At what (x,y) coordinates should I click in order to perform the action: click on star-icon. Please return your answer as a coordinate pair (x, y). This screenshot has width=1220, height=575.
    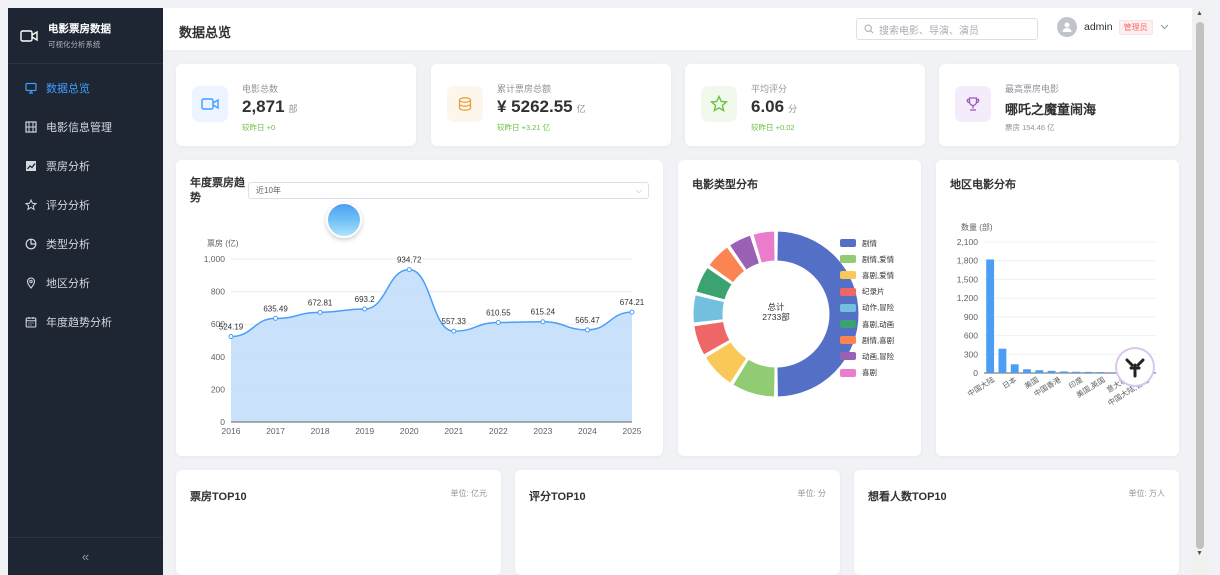
    Looking at the image, I should click on (31, 205).